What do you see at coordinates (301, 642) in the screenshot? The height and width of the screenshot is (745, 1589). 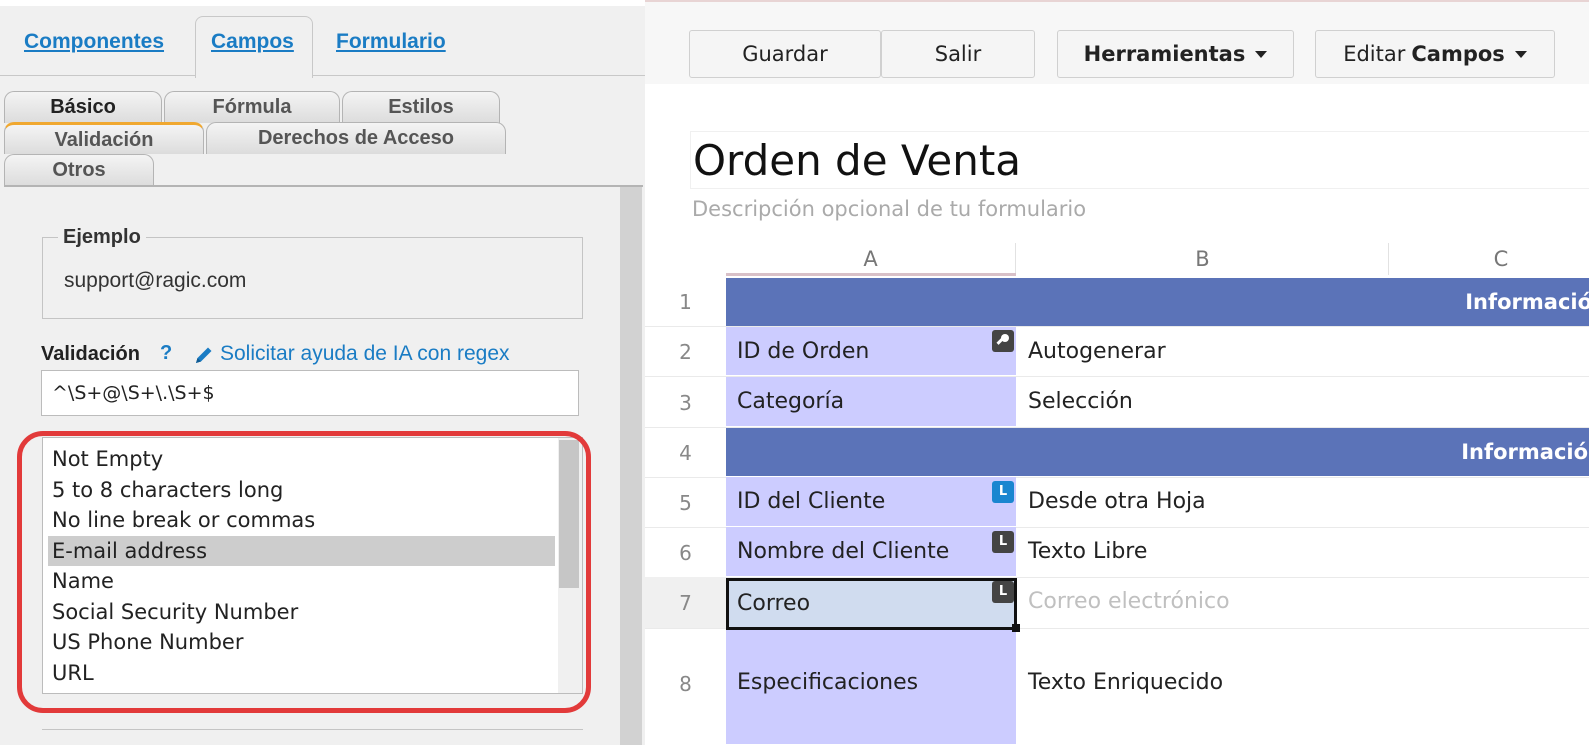 I see `preset-option: US Phone Number` at bounding box center [301, 642].